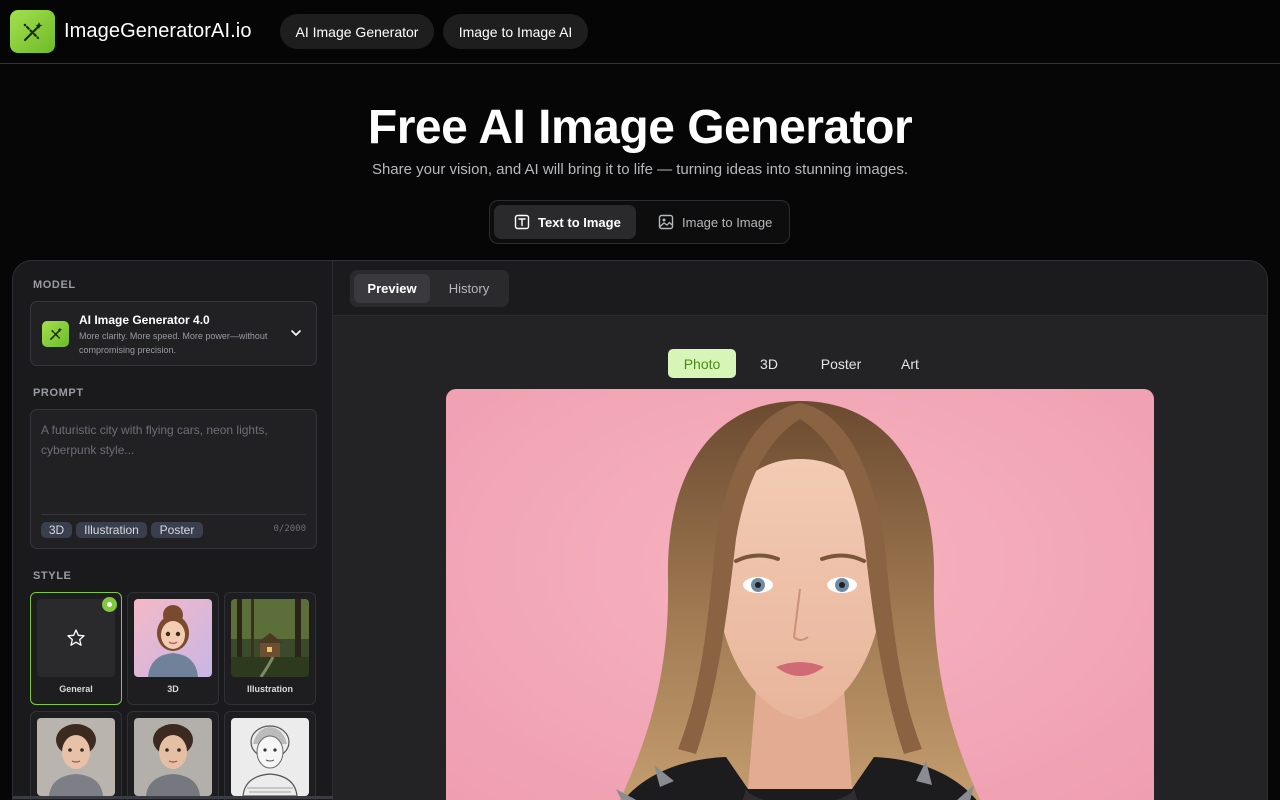 The width and height of the screenshot is (1280, 800). Describe the element at coordinates (52, 576) in the screenshot. I see `style-section-label: STYLE` at that location.